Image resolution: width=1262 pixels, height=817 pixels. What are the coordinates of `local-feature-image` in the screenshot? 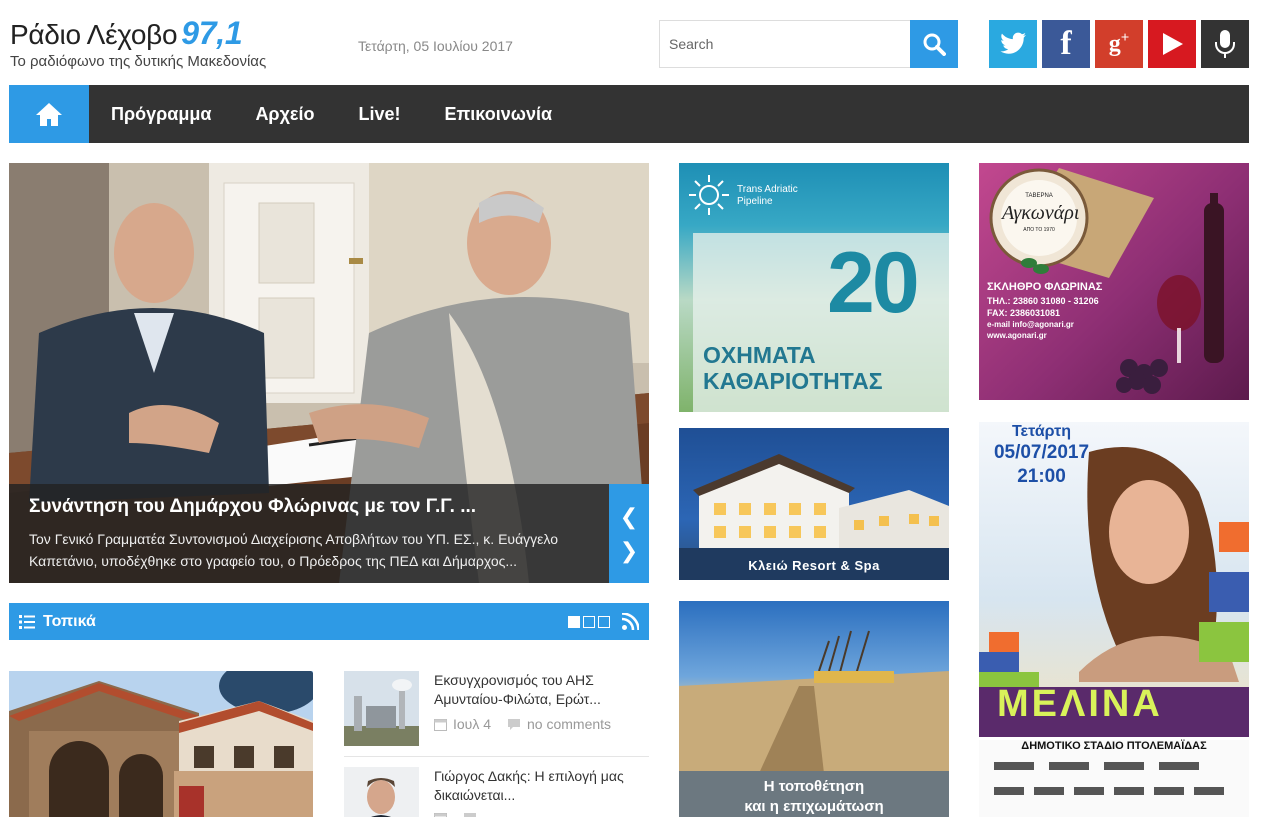 It's located at (161, 744).